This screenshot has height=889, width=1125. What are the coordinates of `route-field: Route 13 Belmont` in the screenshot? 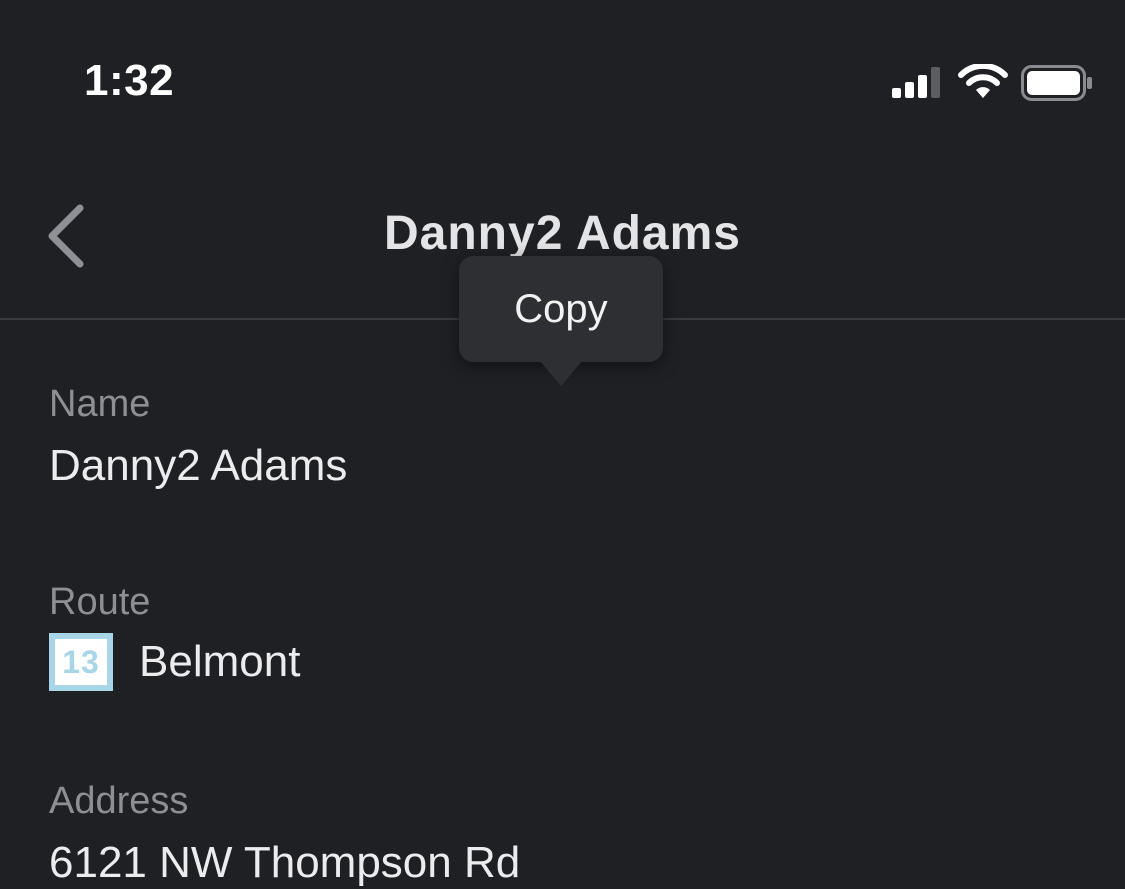 It's located at (174, 636).